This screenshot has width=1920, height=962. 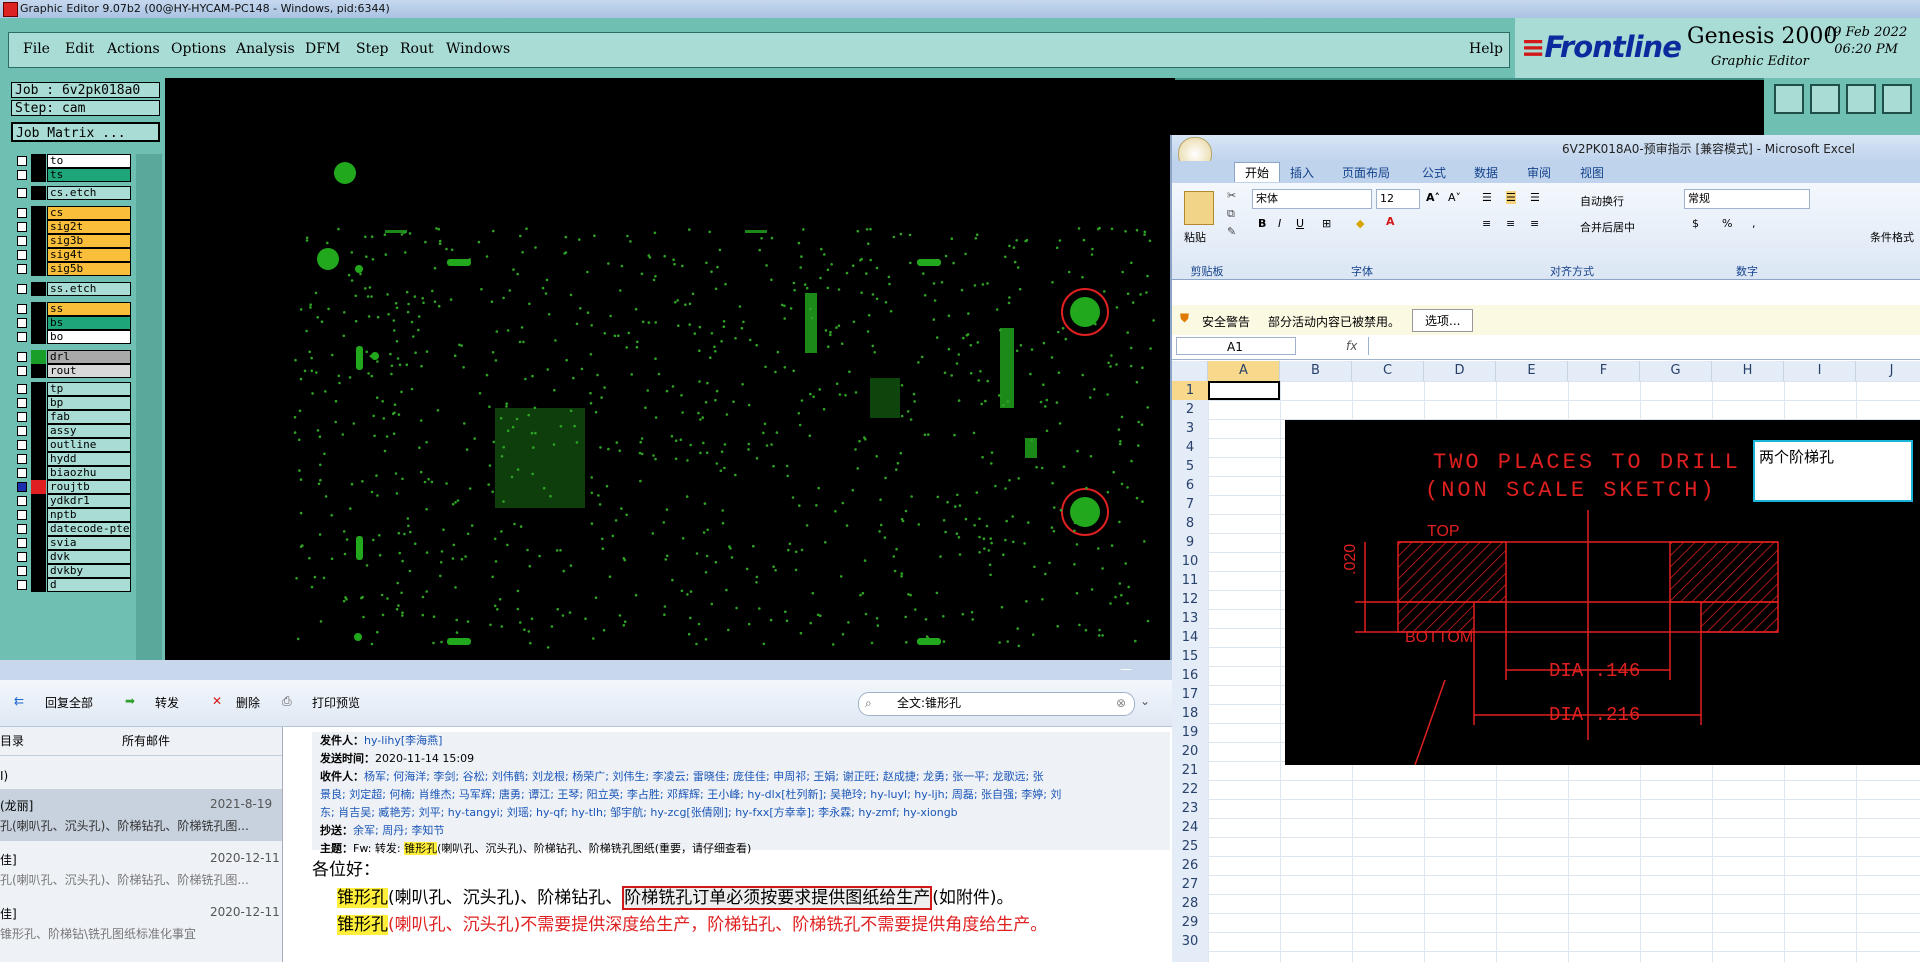 I want to click on column-header: G, so click(x=1676, y=371).